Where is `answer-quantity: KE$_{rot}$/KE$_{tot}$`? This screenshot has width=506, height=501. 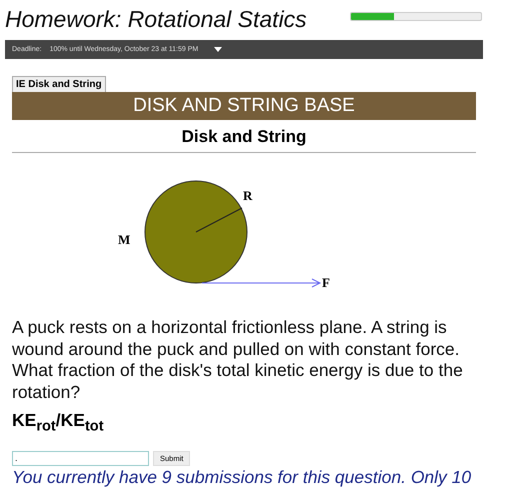
answer-quantity: KE$_{rot}$/KE$_{tot}$ is located at coordinates (58, 422).